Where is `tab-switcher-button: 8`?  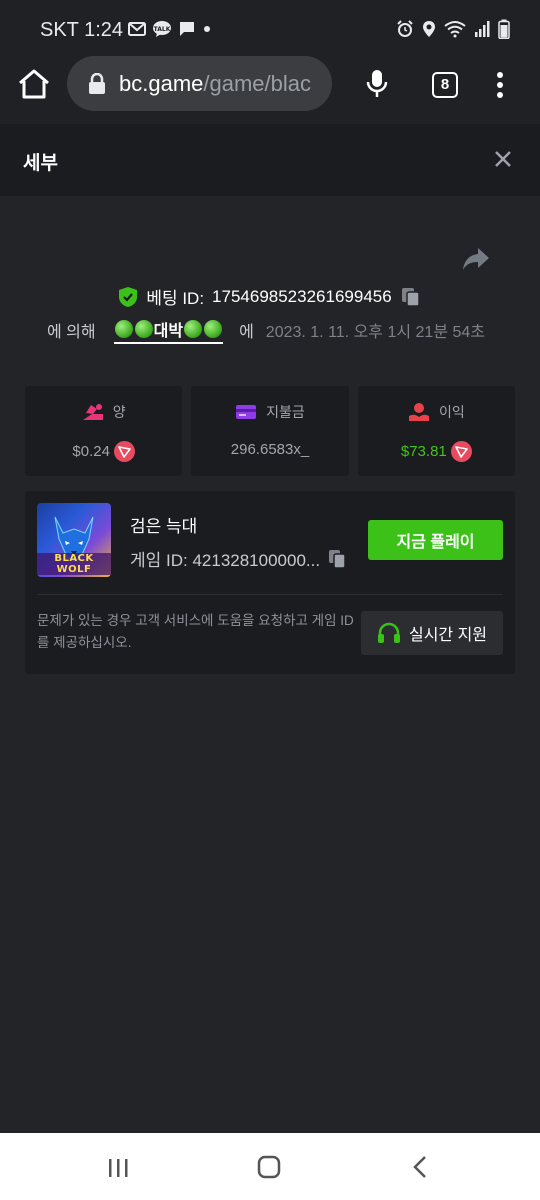
tab-switcher-button: 8 is located at coordinates (445, 85).